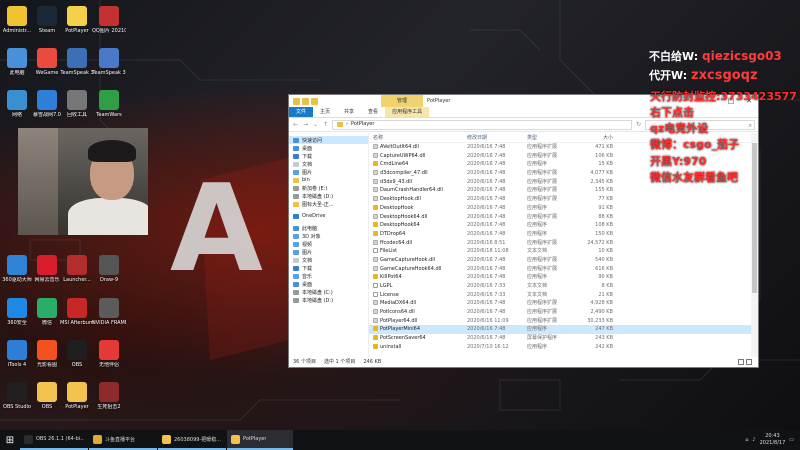 This screenshot has width=800, height=450. I want to click on taskbar-item: 斗鱼直播平台, so click(123, 440).